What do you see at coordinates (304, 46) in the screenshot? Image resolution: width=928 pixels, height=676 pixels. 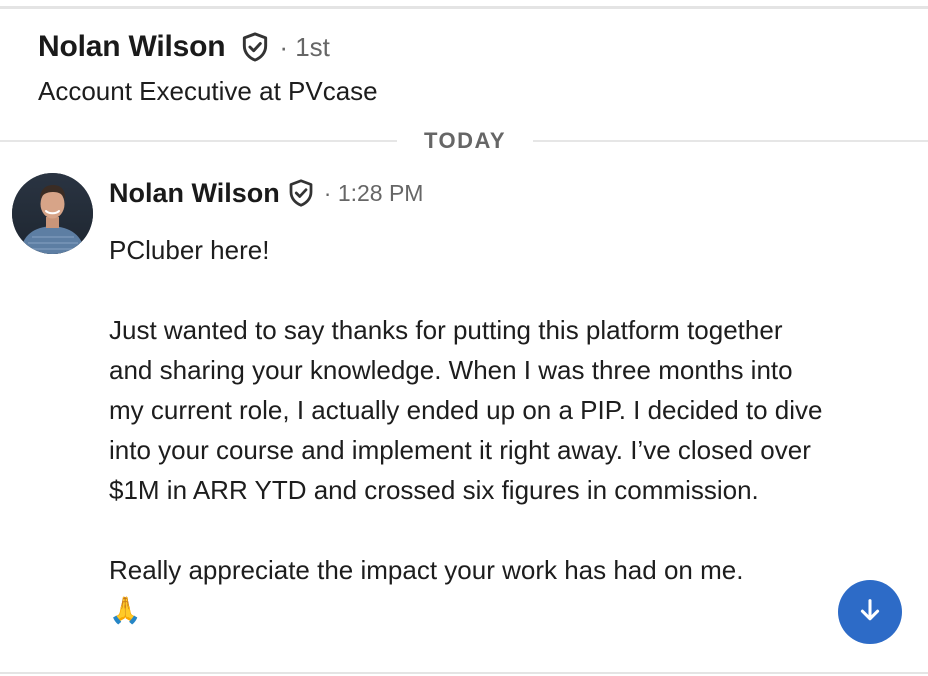 I see `connection-degree: · 1st` at bounding box center [304, 46].